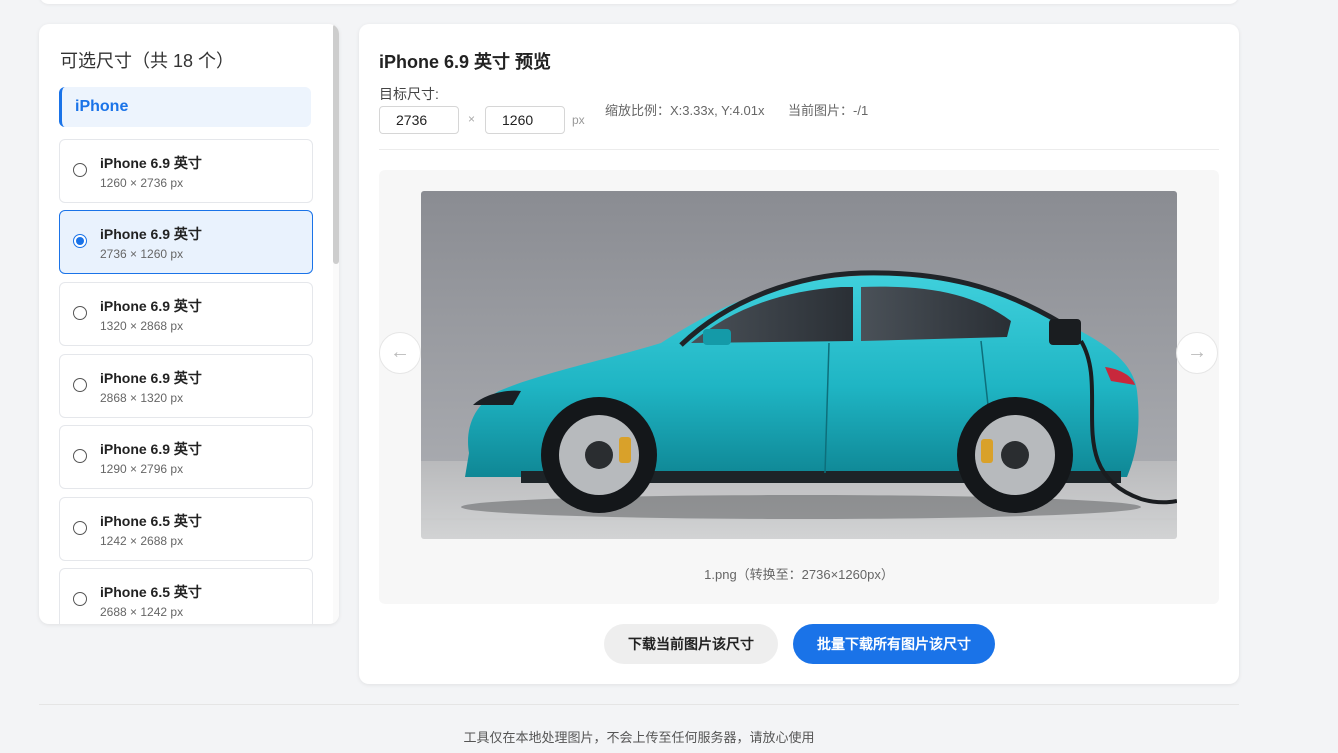 The width and height of the screenshot is (1338, 753). What do you see at coordinates (400, 353) in the screenshot?
I see `prev-image-button: ←` at bounding box center [400, 353].